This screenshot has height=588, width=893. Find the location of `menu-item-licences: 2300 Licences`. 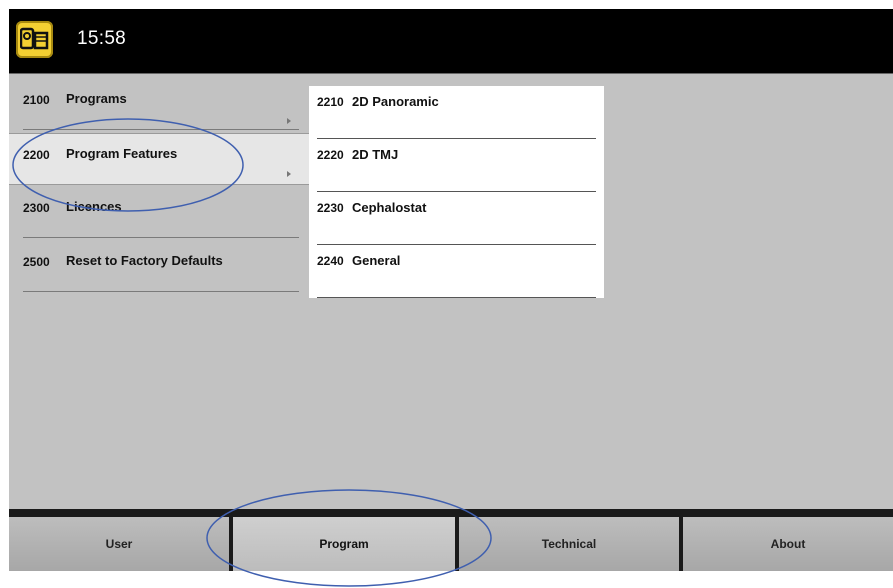

menu-item-licences: 2300 Licences is located at coordinates (159, 213).